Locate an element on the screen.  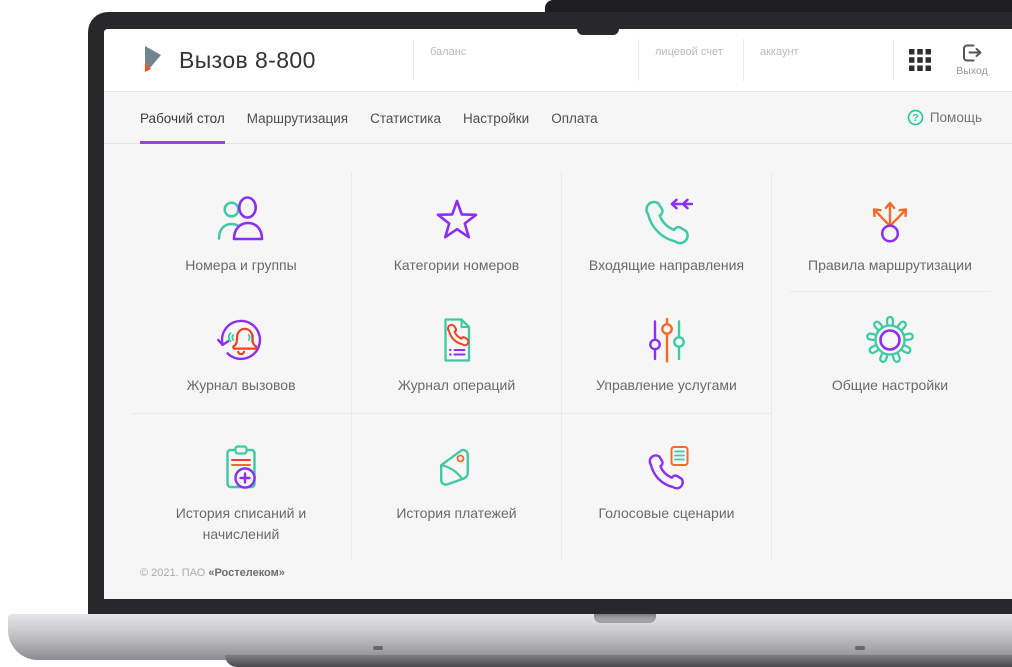
empty-cell is located at coordinates (890, 487).